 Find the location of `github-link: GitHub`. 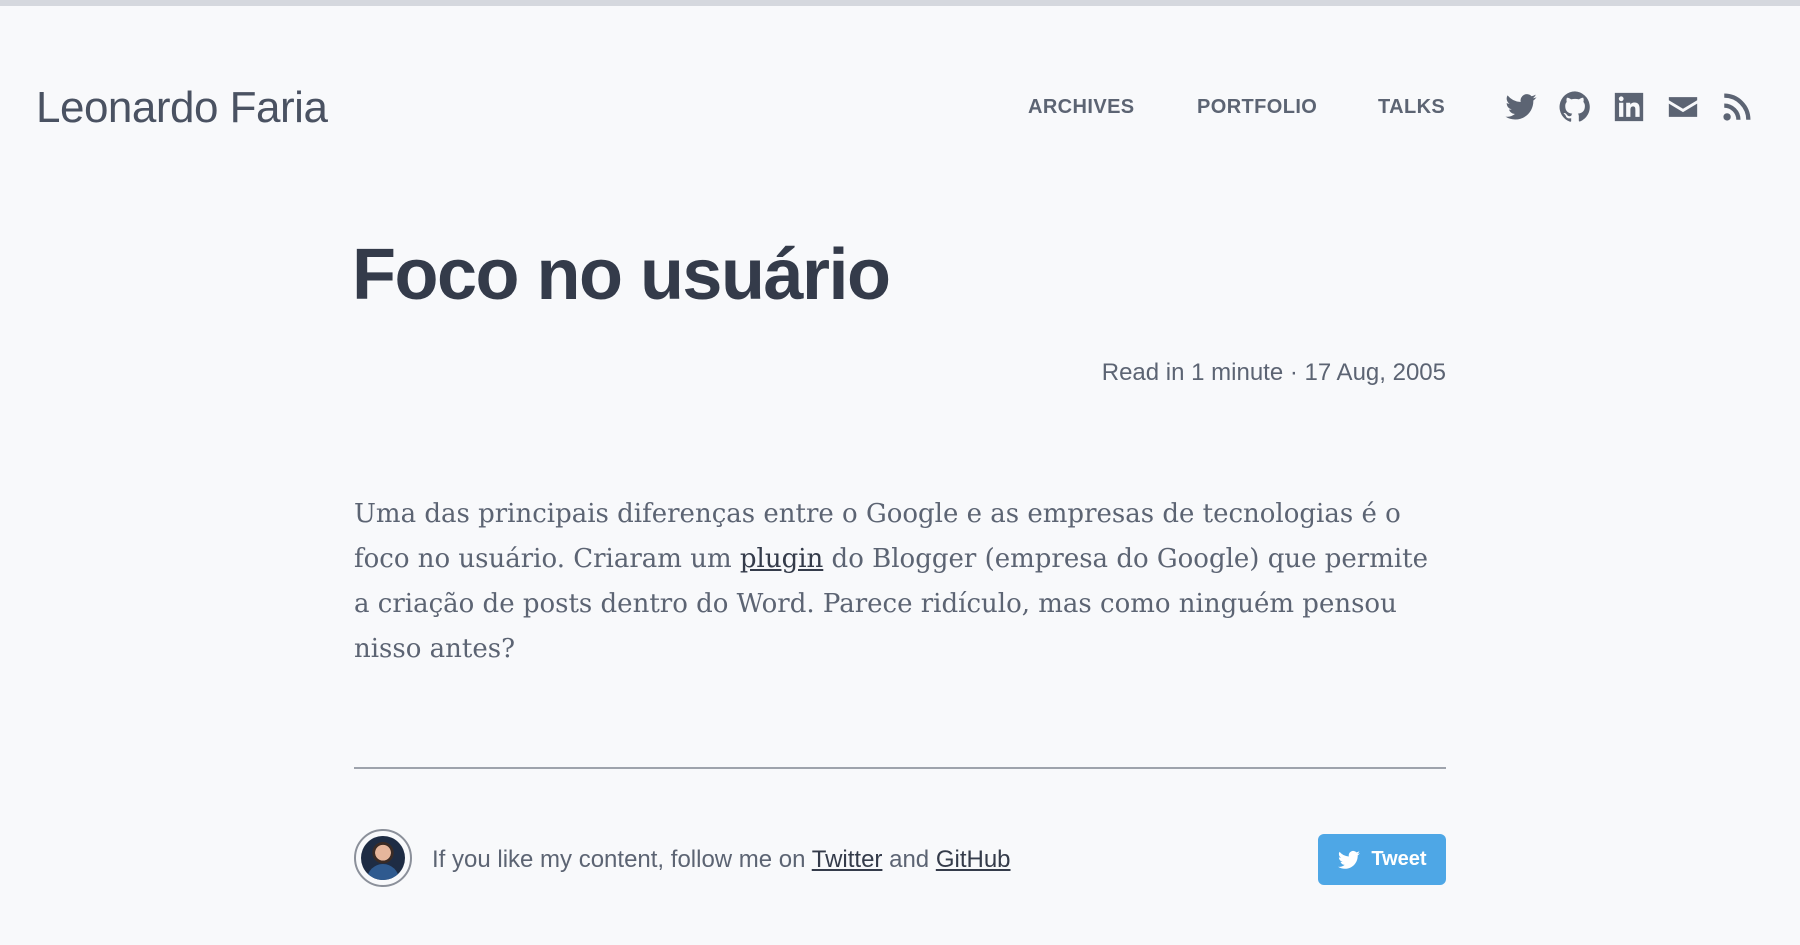

github-link: GitHub is located at coordinates (973, 859).